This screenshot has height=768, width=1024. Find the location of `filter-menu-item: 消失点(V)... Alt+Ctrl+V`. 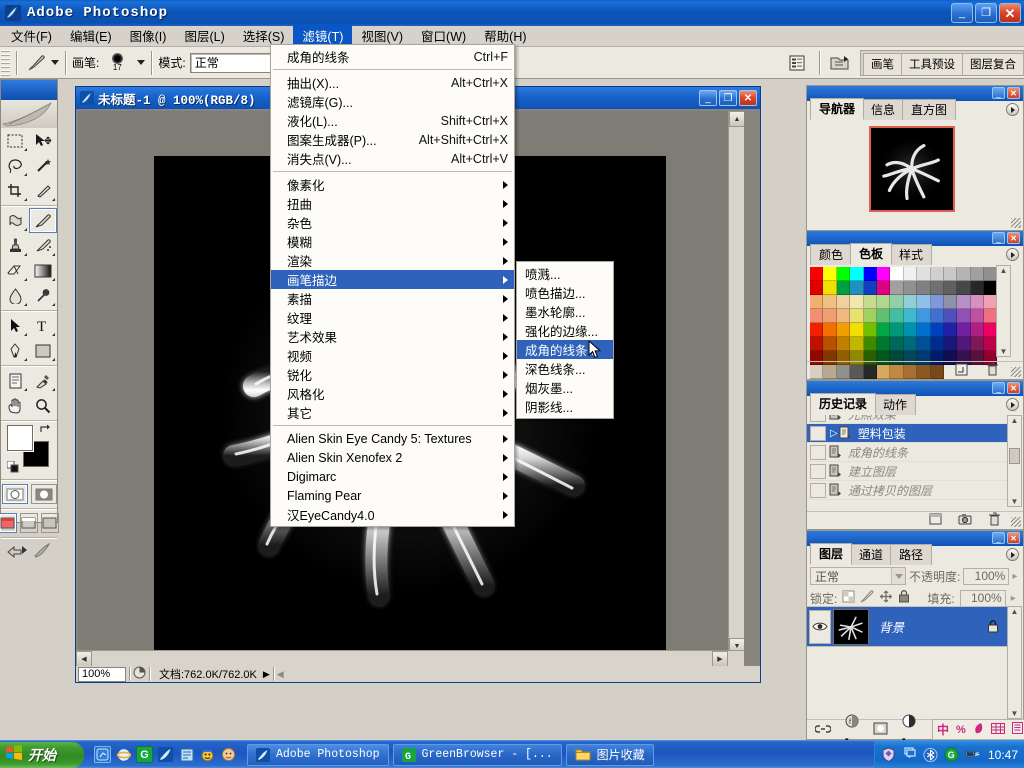

filter-menu-item: 消失点(V)... Alt+Ctrl+V is located at coordinates (392, 158).